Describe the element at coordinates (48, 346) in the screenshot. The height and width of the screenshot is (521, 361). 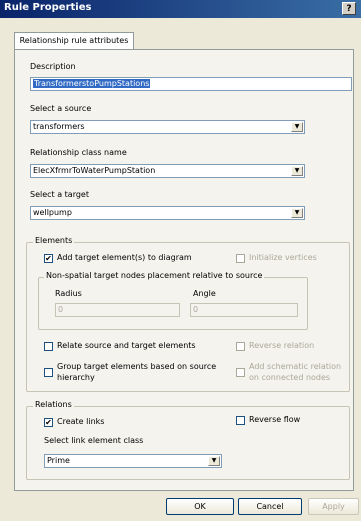
I see `relate-checkbox` at that location.